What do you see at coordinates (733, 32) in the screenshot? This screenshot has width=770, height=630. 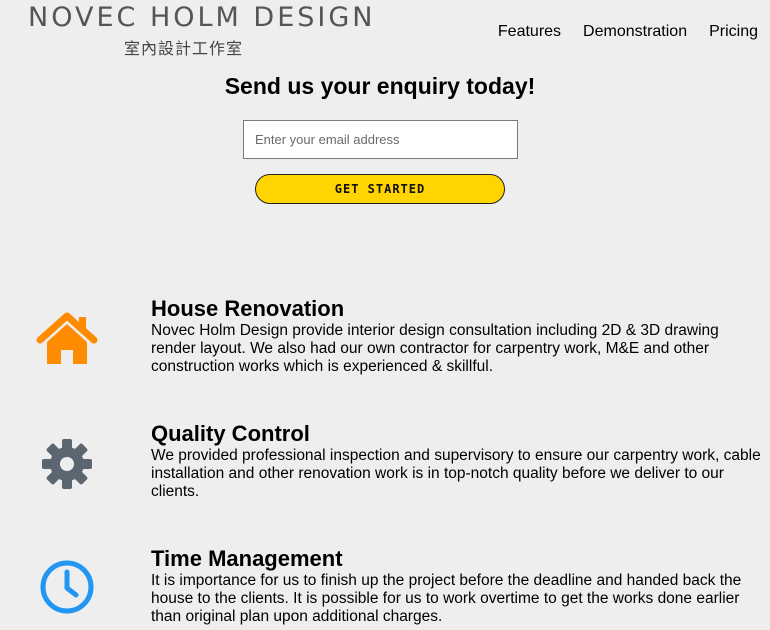 I see `nav-link-pricing: Pricing` at bounding box center [733, 32].